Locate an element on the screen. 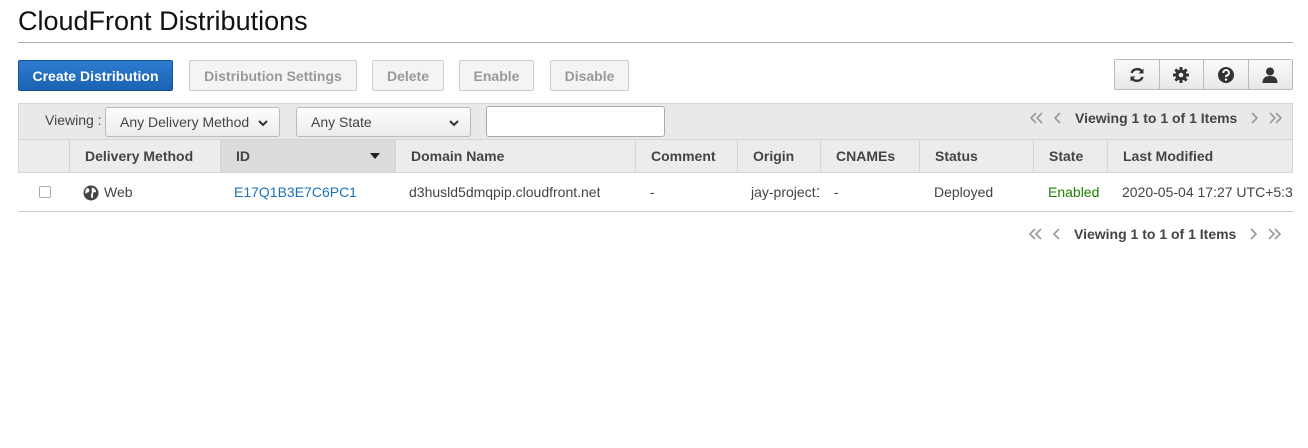  column-cnames: CNAMEs is located at coordinates (869, 156).